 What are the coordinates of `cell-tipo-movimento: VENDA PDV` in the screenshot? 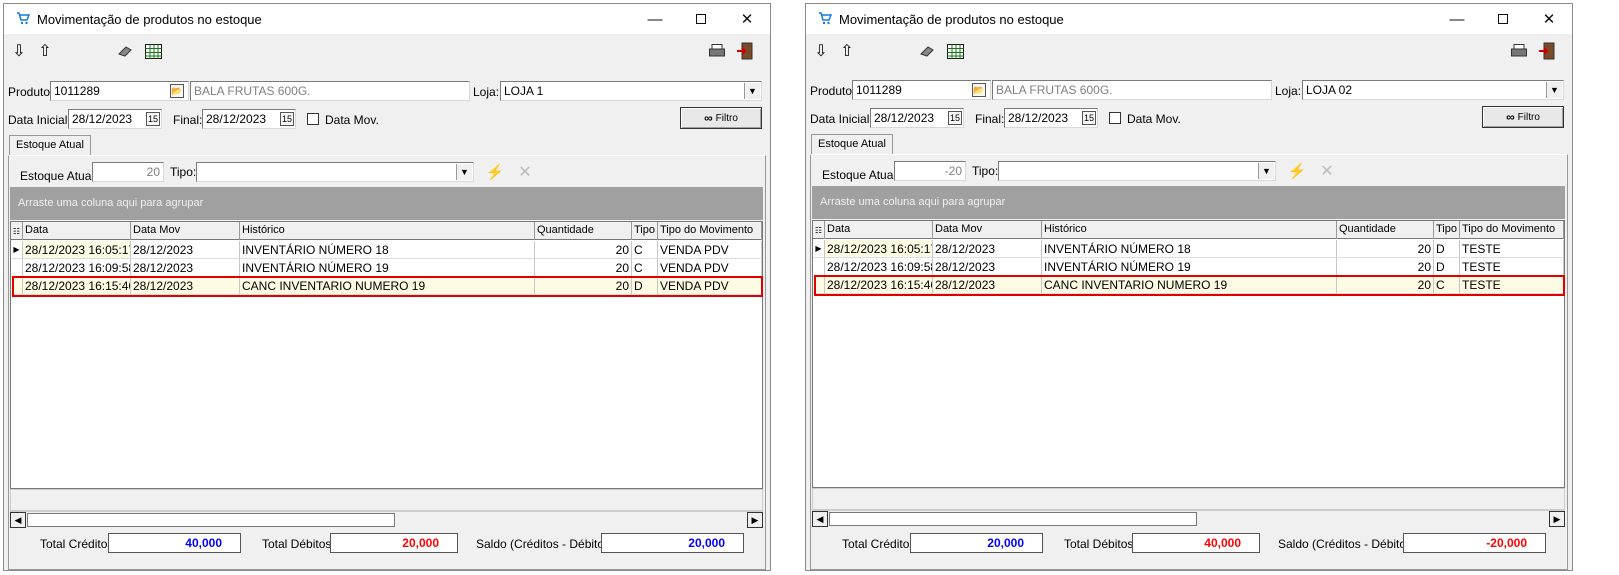 It's located at (710, 268).